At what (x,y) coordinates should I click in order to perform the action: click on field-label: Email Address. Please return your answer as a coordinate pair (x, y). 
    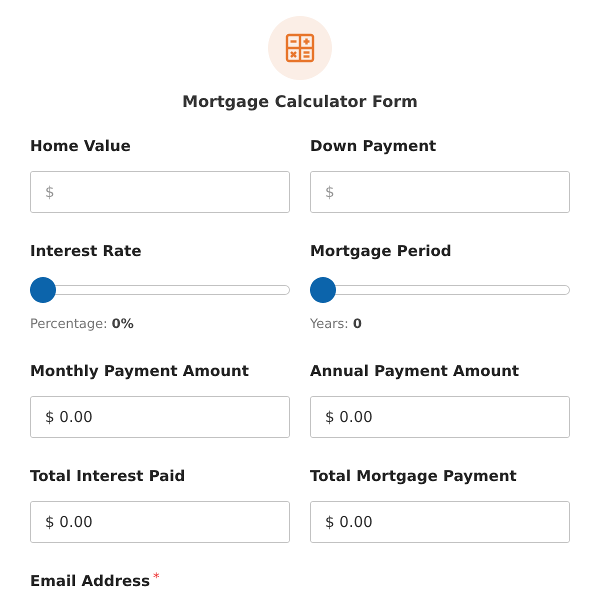
    Looking at the image, I should click on (90, 581).